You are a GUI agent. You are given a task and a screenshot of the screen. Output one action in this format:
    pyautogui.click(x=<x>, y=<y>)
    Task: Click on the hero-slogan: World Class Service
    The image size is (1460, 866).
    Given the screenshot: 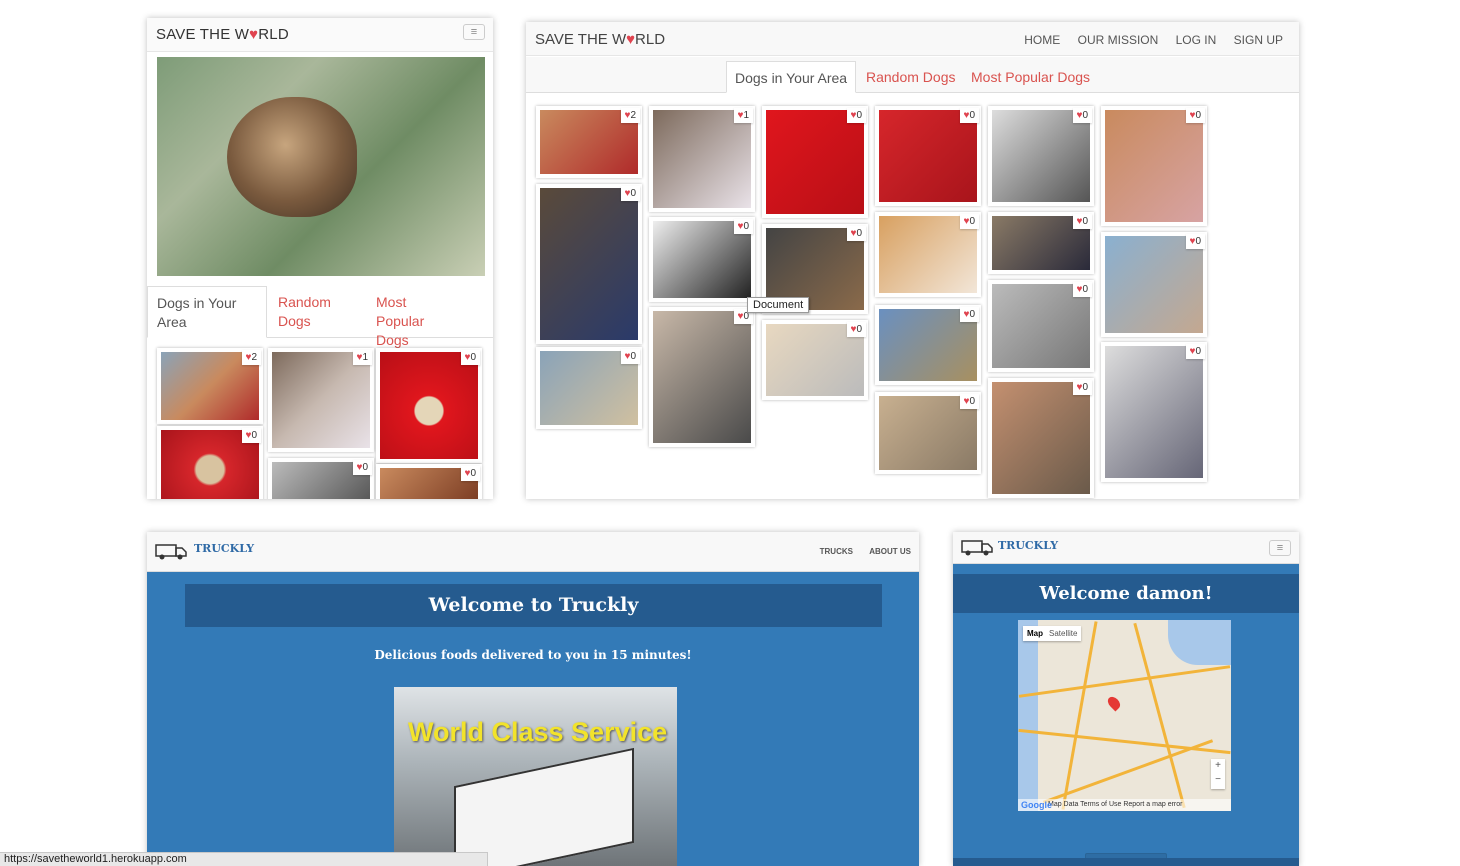 What is the action you would take?
    pyautogui.click(x=538, y=732)
    